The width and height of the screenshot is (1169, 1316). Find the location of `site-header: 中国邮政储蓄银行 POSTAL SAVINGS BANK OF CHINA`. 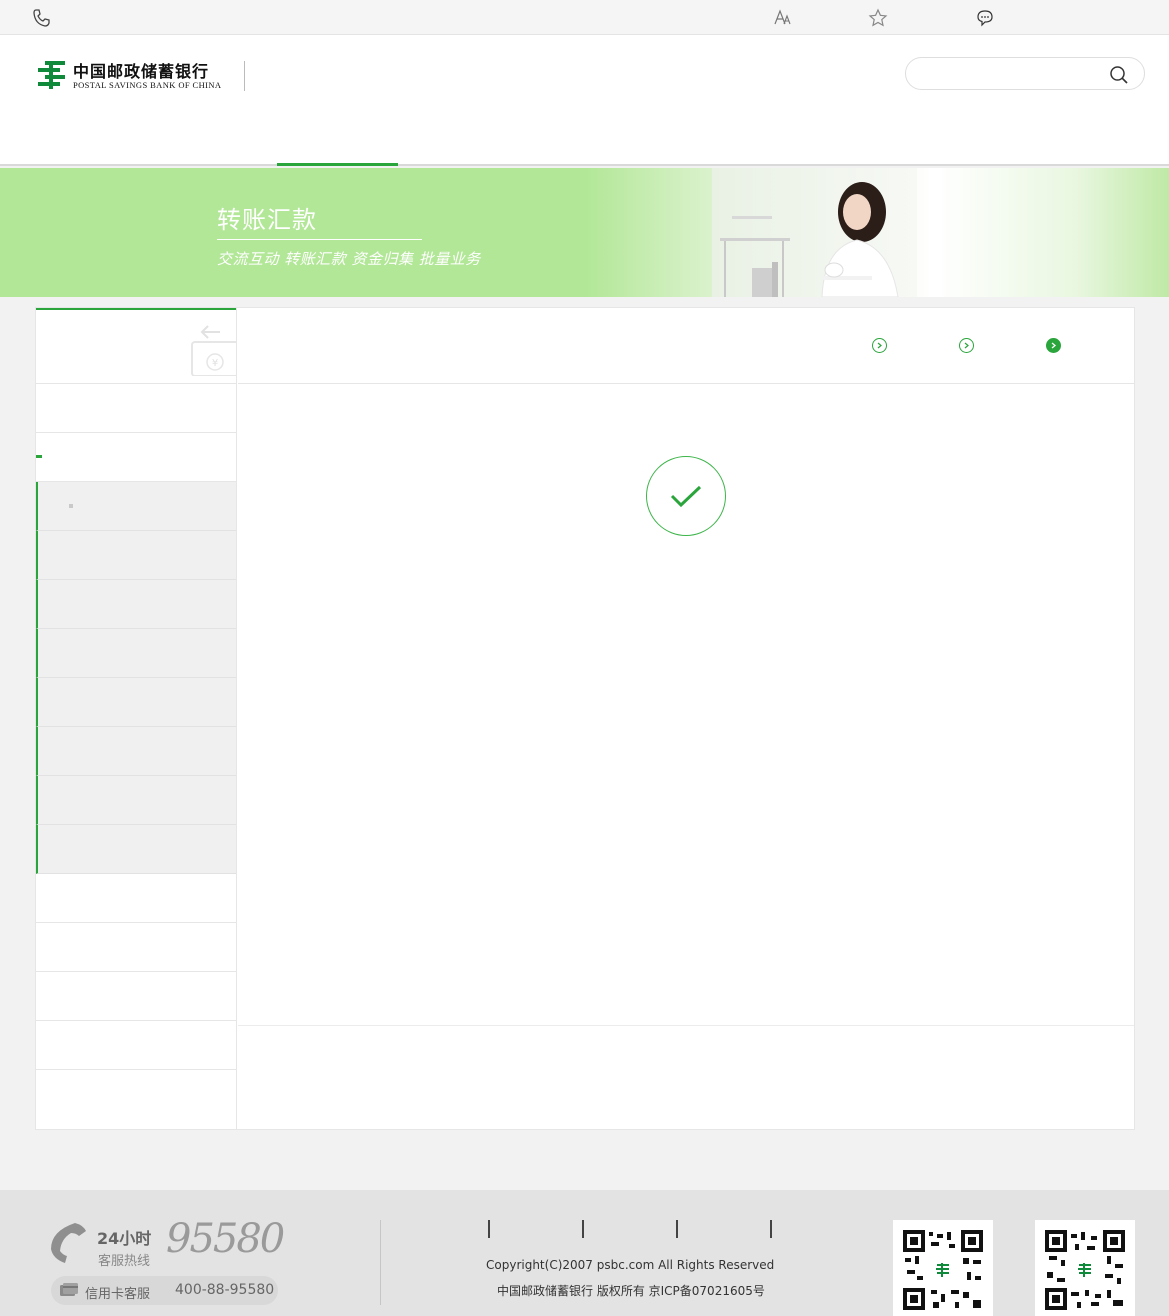

site-header: 中国邮政储蓄银行 POSTAL SAVINGS BANK OF CHINA is located at coordinates (584, 100).